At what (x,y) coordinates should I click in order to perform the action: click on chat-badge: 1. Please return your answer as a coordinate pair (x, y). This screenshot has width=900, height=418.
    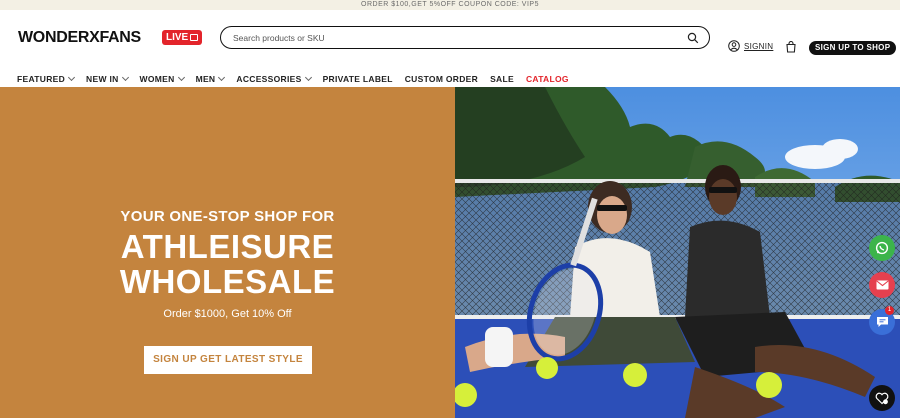
    Looking at the image, I should click on (889, 310).